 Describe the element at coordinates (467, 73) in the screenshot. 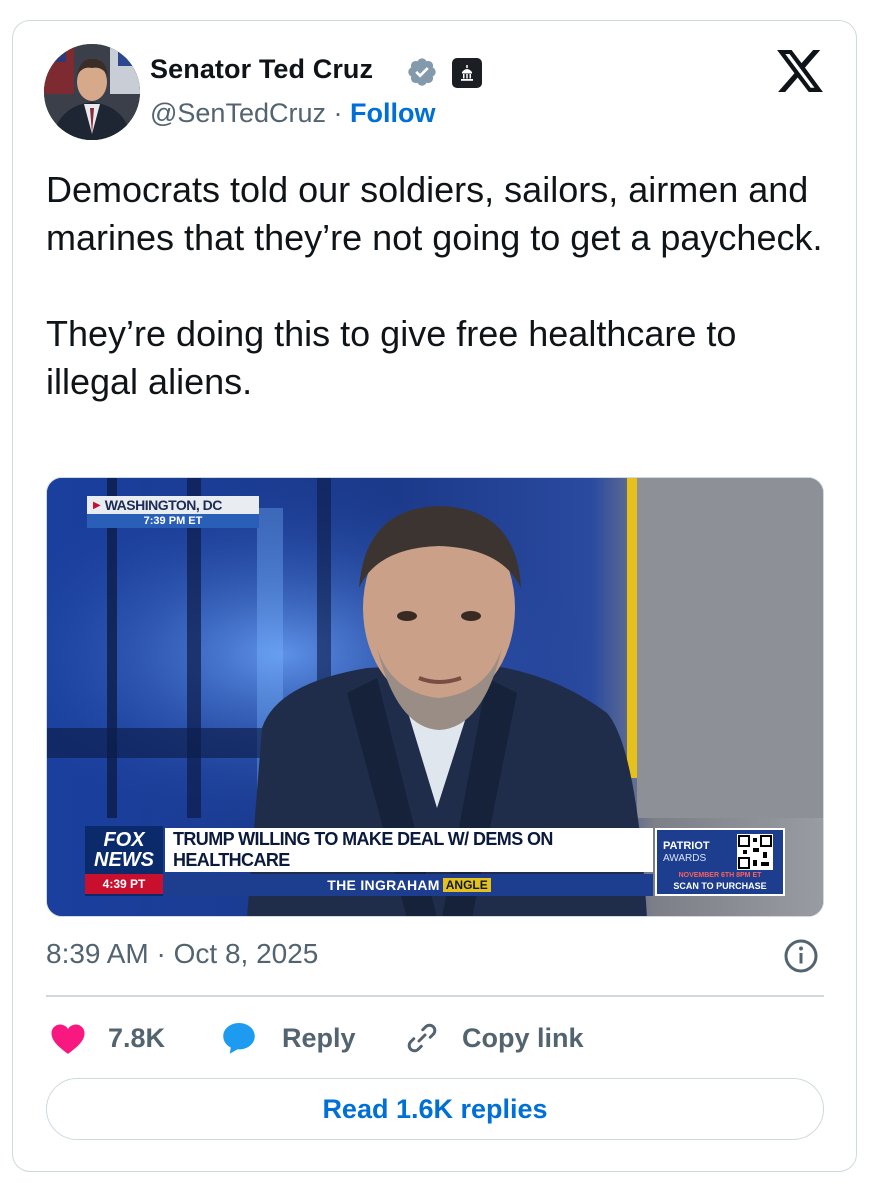

I see `government-building-icon` at that location.